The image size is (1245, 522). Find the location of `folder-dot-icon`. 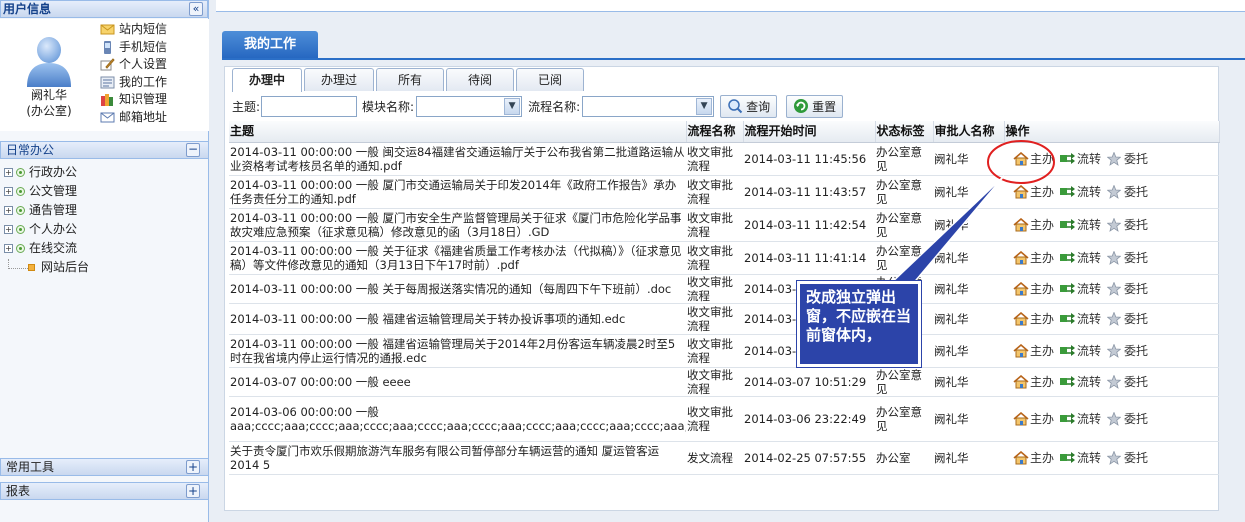

folder-dot-icon is located at coordinates (20, 229).